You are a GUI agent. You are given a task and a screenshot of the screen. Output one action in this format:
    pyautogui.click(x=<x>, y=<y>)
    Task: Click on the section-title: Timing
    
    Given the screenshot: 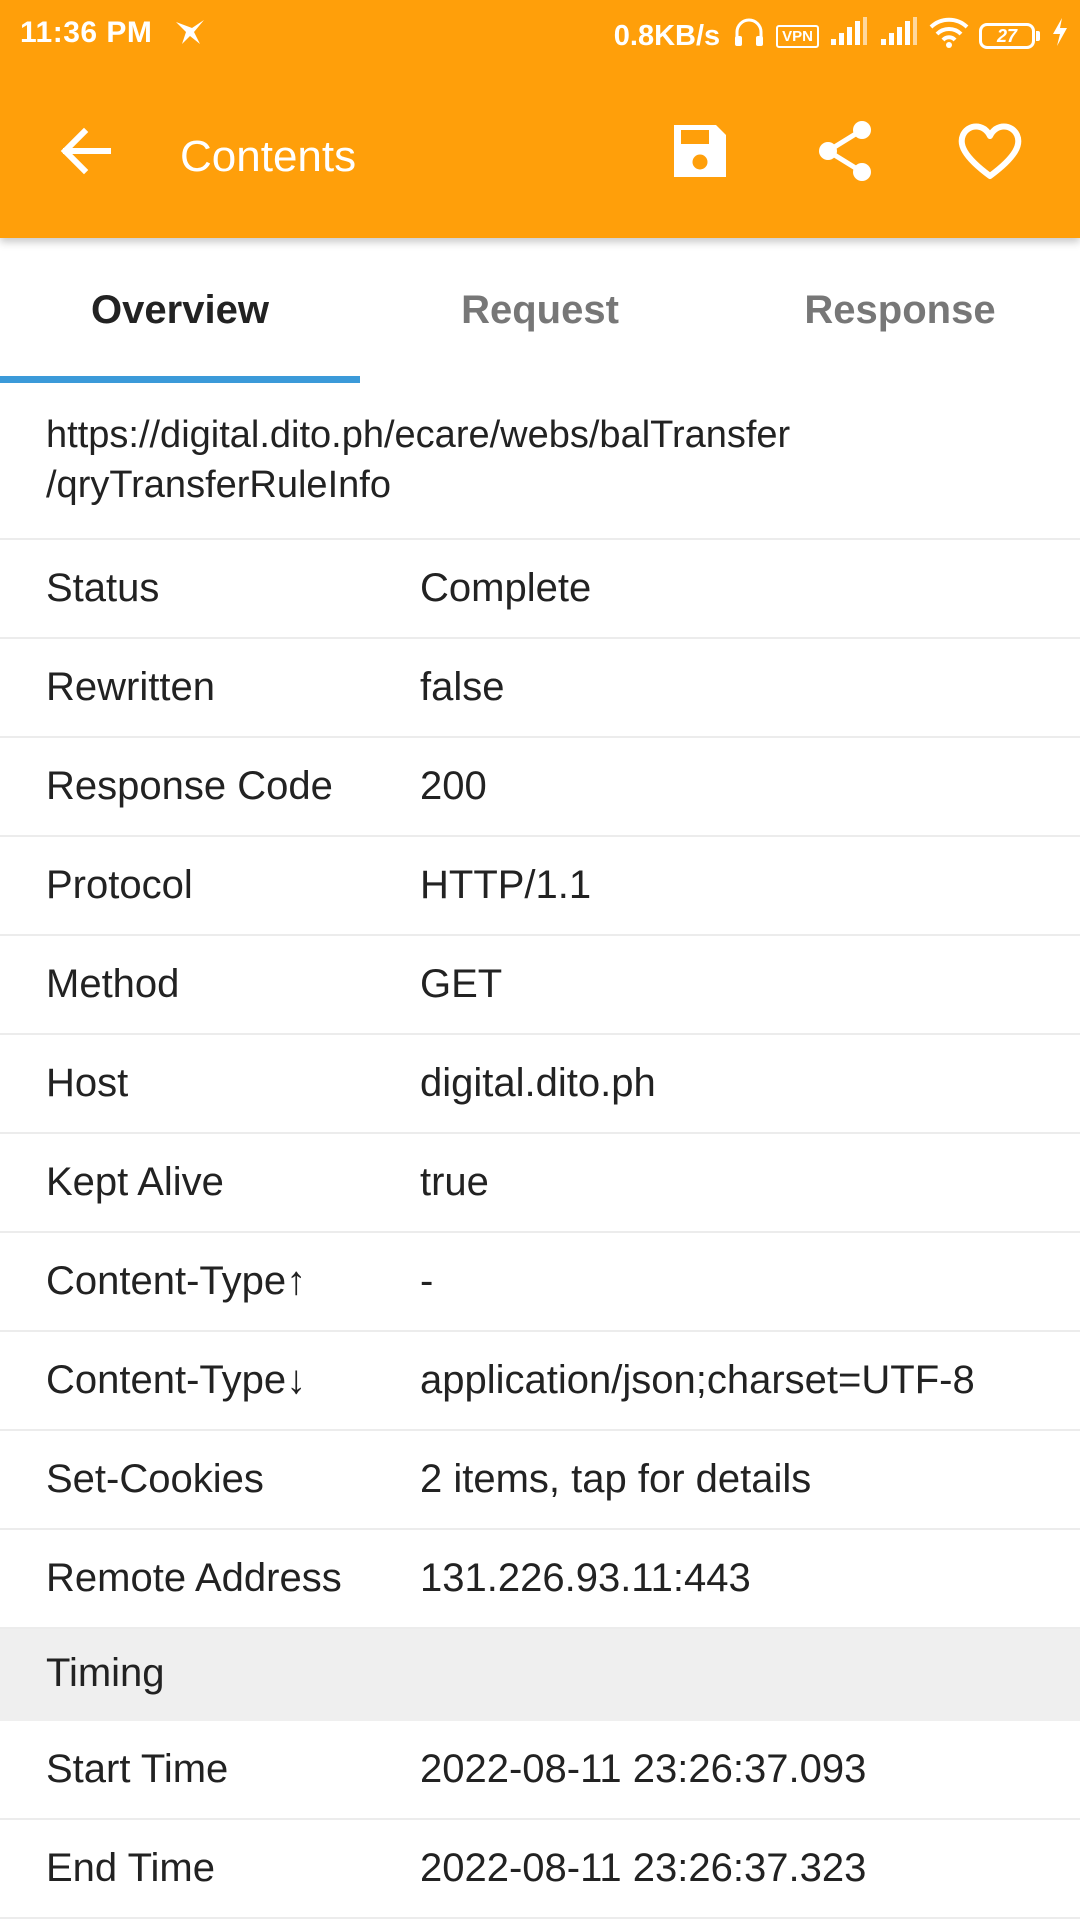 What is the action you would take?
    pyautogui.click(x=105, y=1673)
    